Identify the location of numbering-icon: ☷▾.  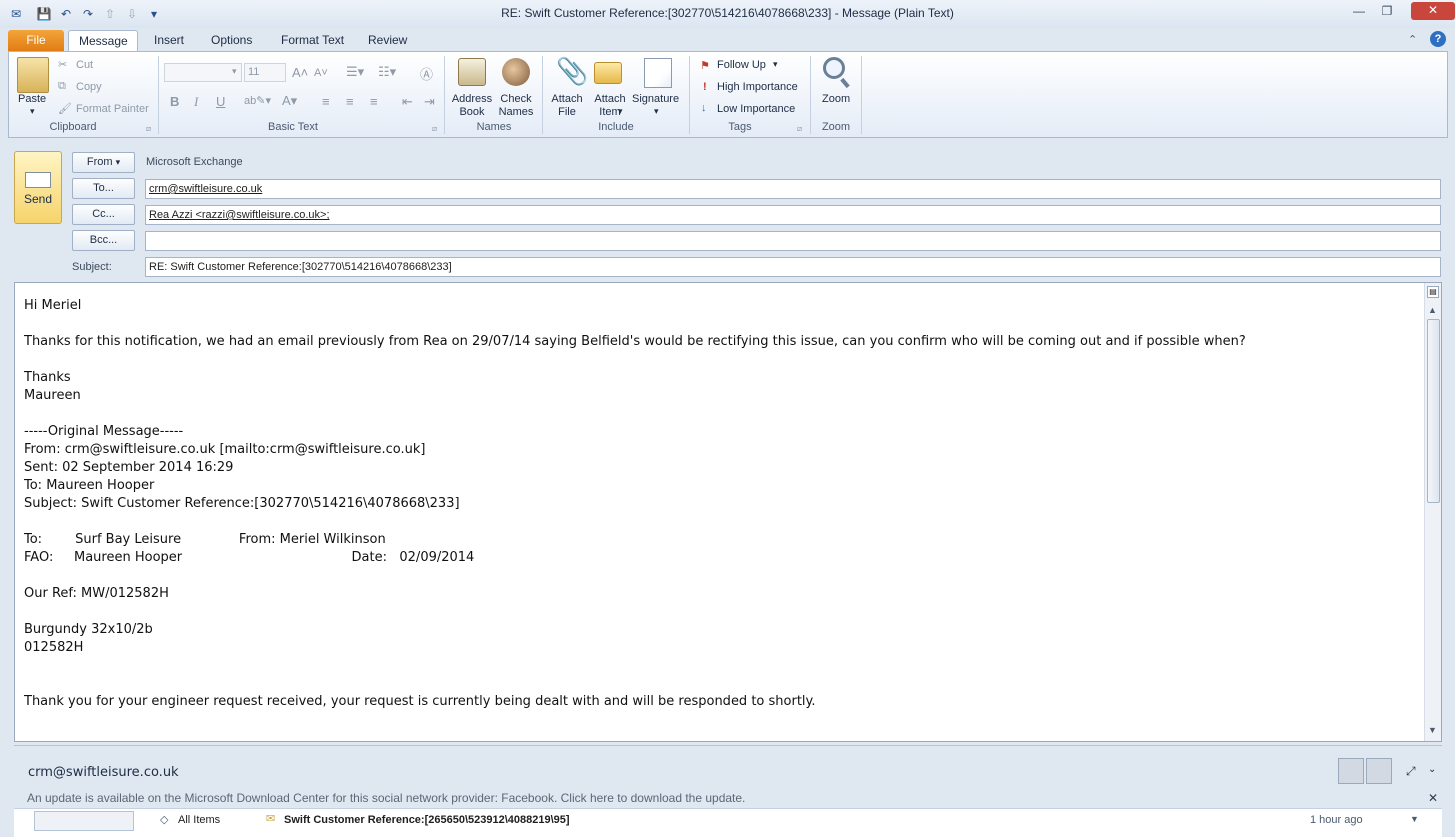
(387, 72).